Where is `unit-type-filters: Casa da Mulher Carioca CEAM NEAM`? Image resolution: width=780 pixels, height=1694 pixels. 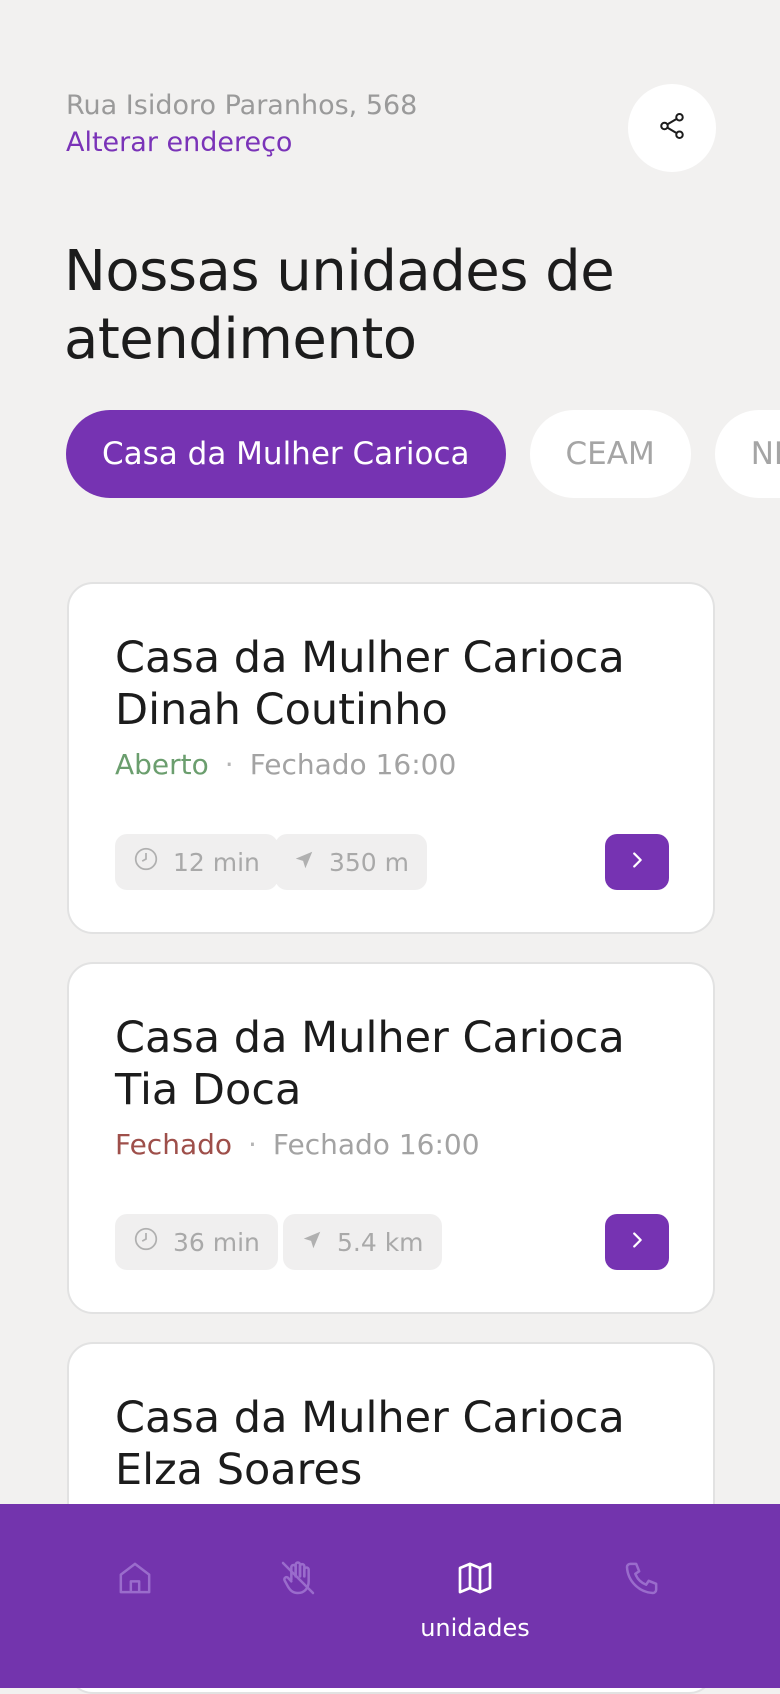 unit-type-filters: Casa da Mulher Carioca CEAM NEAM is located at coordinates (423, 454).